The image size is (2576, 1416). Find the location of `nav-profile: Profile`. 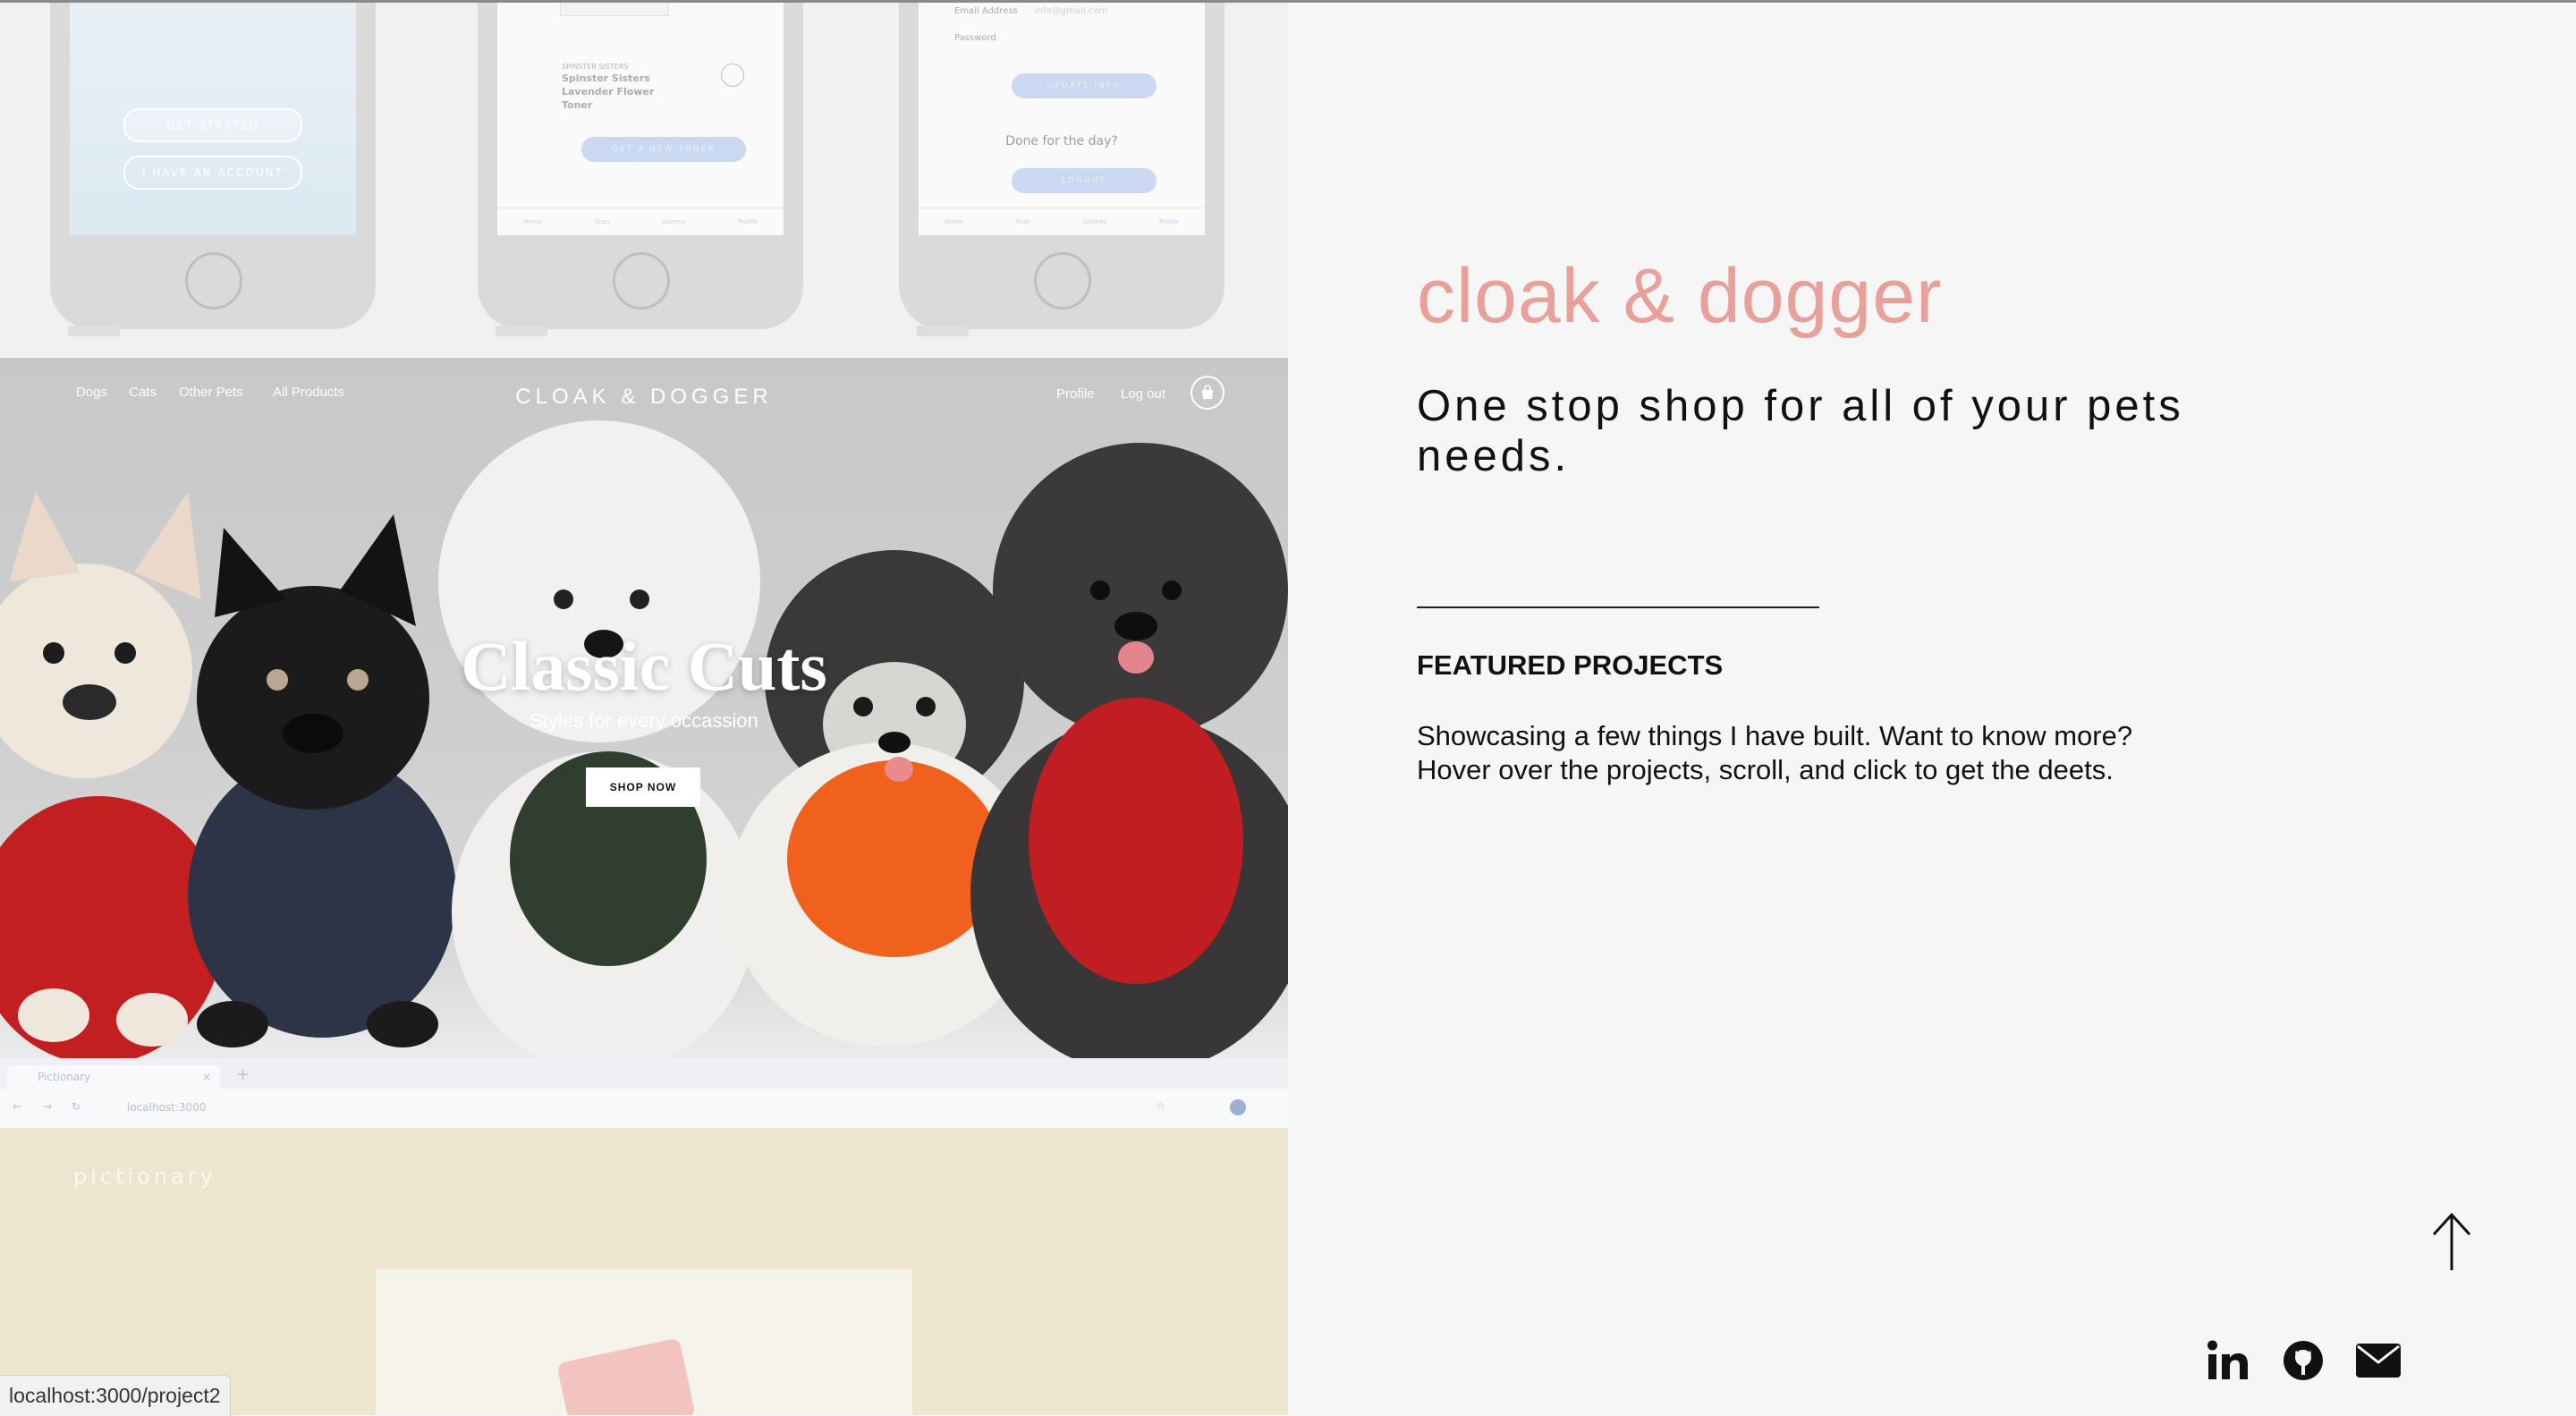

nav-profile: Profile is located at coordinates (1075, 394).